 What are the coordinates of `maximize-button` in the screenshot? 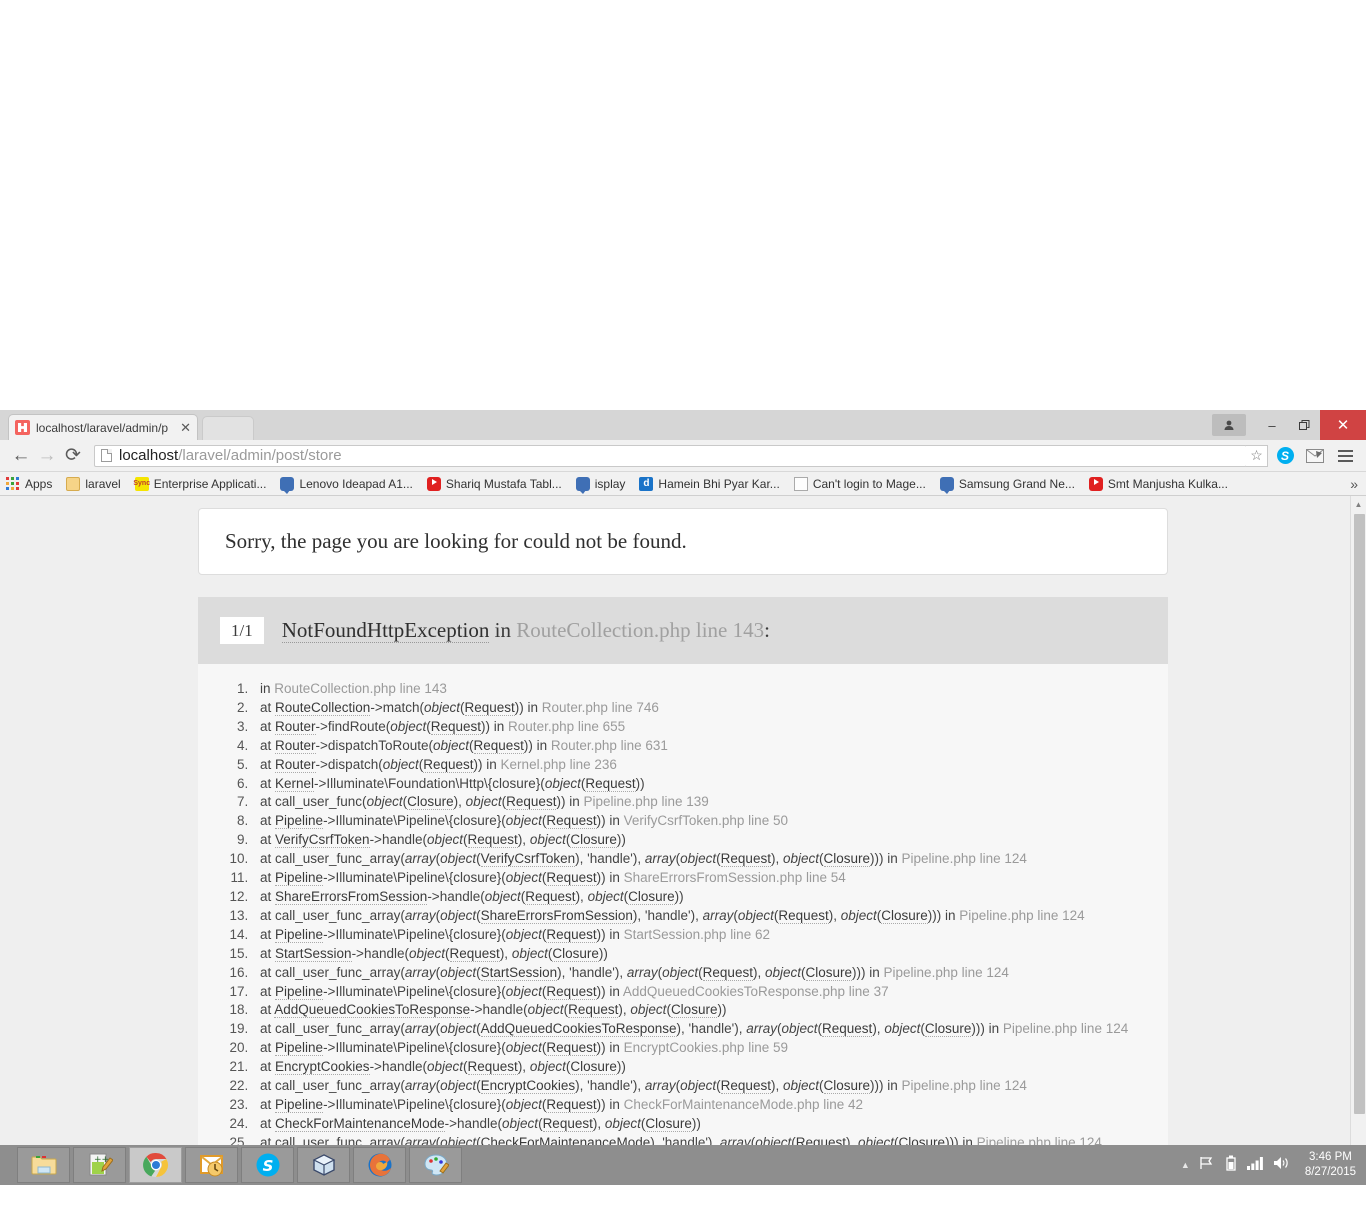 It's located at (1304, 425).